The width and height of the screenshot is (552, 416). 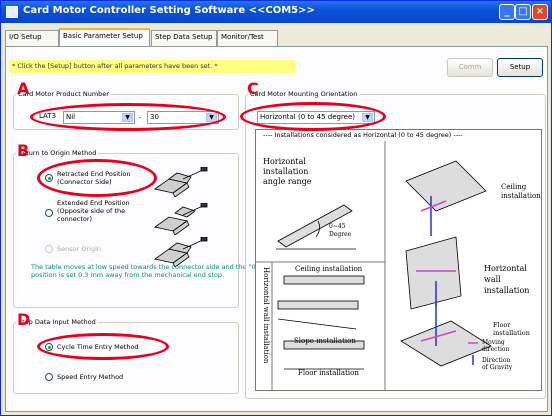 What do you see at coordinates (181, 219) in the screenshot?
I see `actuator-extended-image` at bounding box center [181, 219].